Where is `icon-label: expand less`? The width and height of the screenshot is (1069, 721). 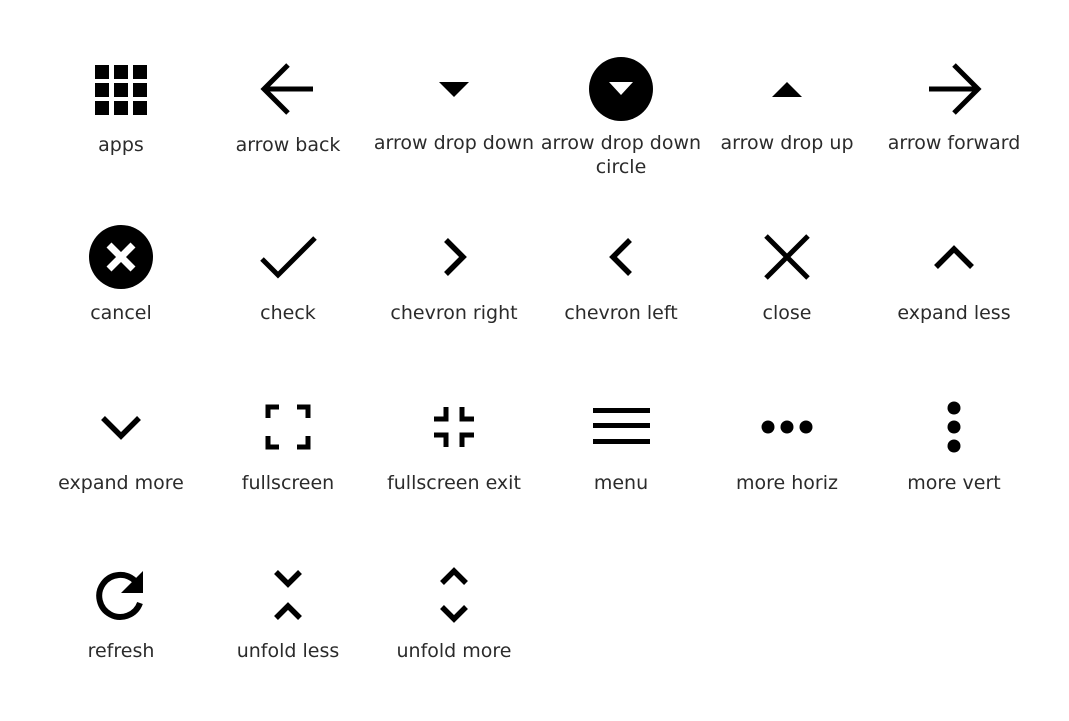
icon-label: expand less is located at coordinates (954, 313).